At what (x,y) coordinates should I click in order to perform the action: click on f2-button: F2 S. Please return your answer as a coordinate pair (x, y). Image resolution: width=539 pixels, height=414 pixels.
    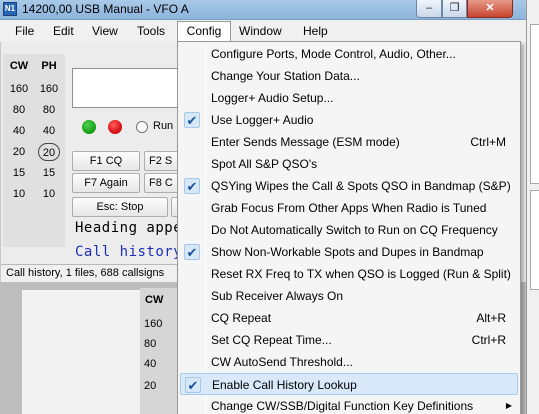
    Looking at the image, I should click on (162, 161).